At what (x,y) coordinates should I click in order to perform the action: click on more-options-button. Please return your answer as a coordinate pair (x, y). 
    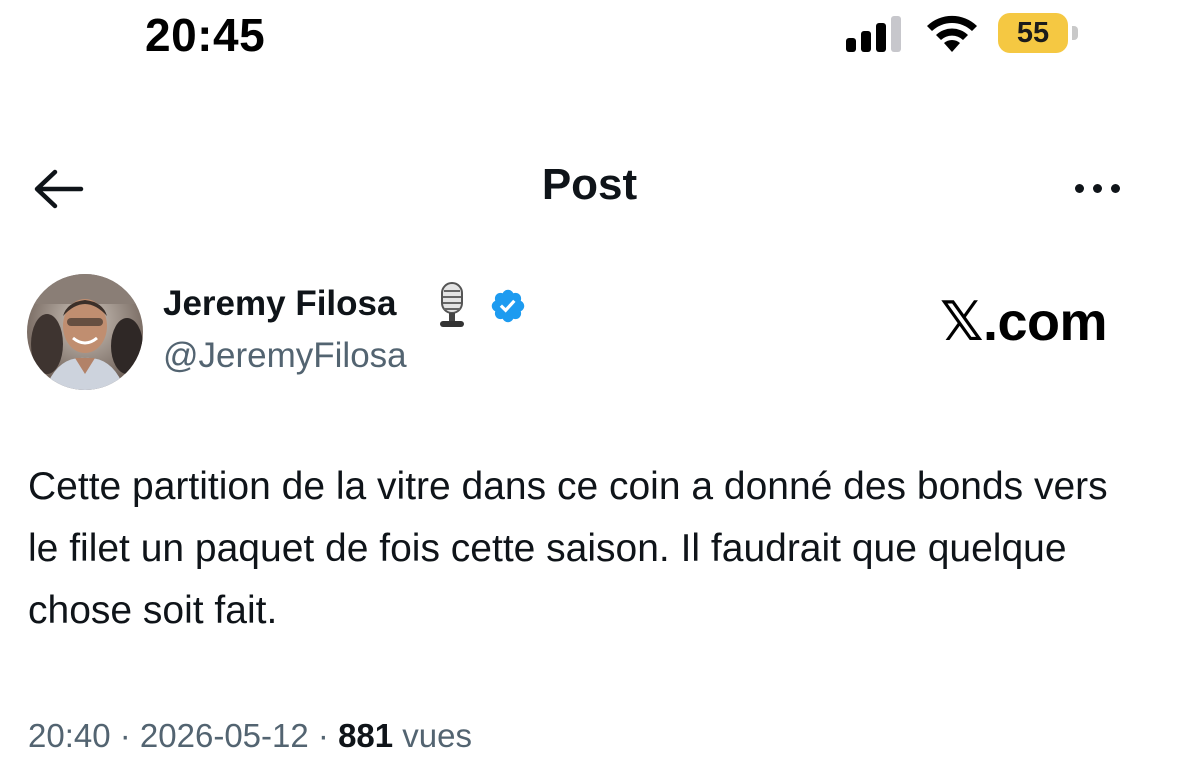
    Looking at the image, I should click on (1097, 188).